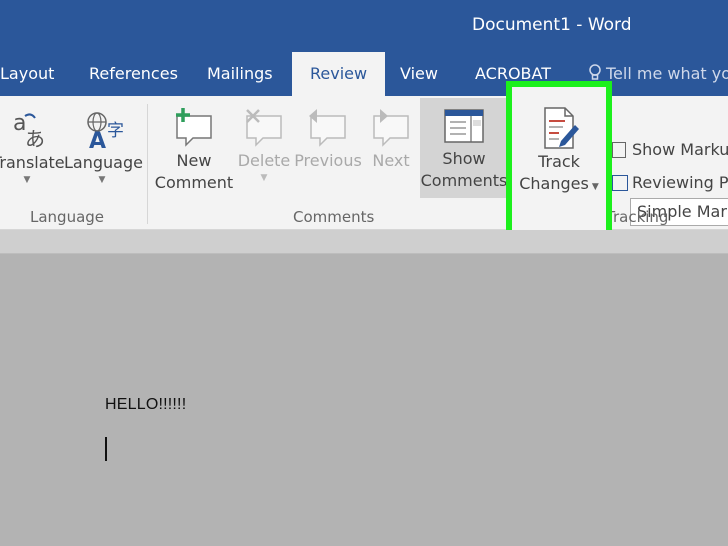  I want to click on text-cursor, so click(106, 449).